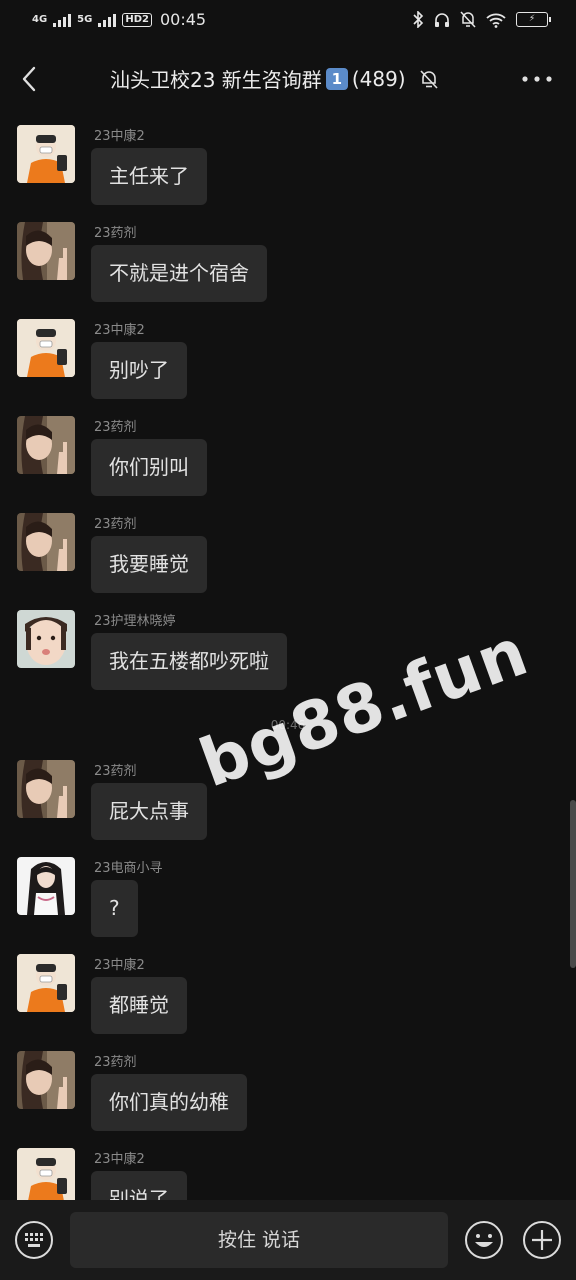 This screenshot has width=576, height=1280. I want to click on emoji-icon, so click(484, 1240).